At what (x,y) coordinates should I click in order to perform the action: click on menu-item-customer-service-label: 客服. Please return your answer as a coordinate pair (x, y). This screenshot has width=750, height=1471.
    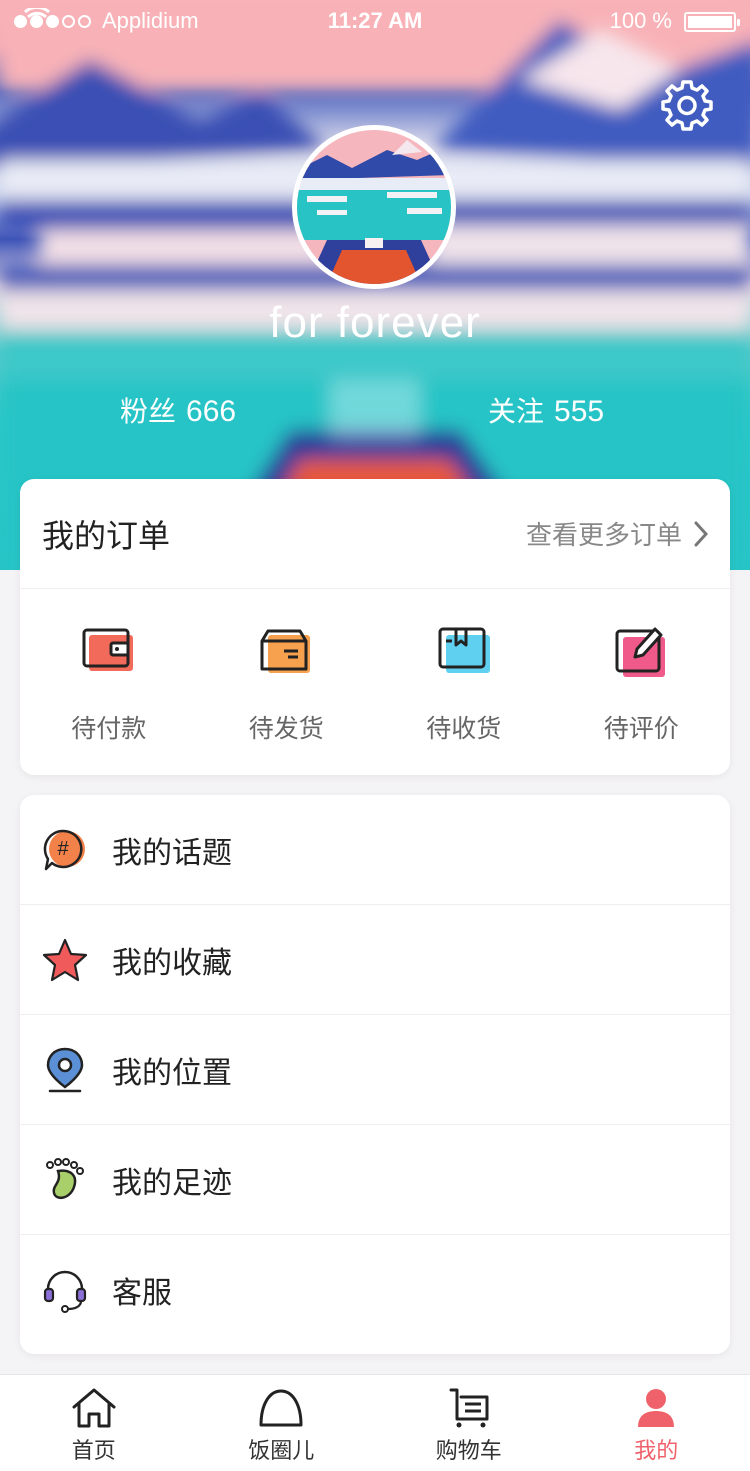
    Looking at the image, I should click on (142, 1293).